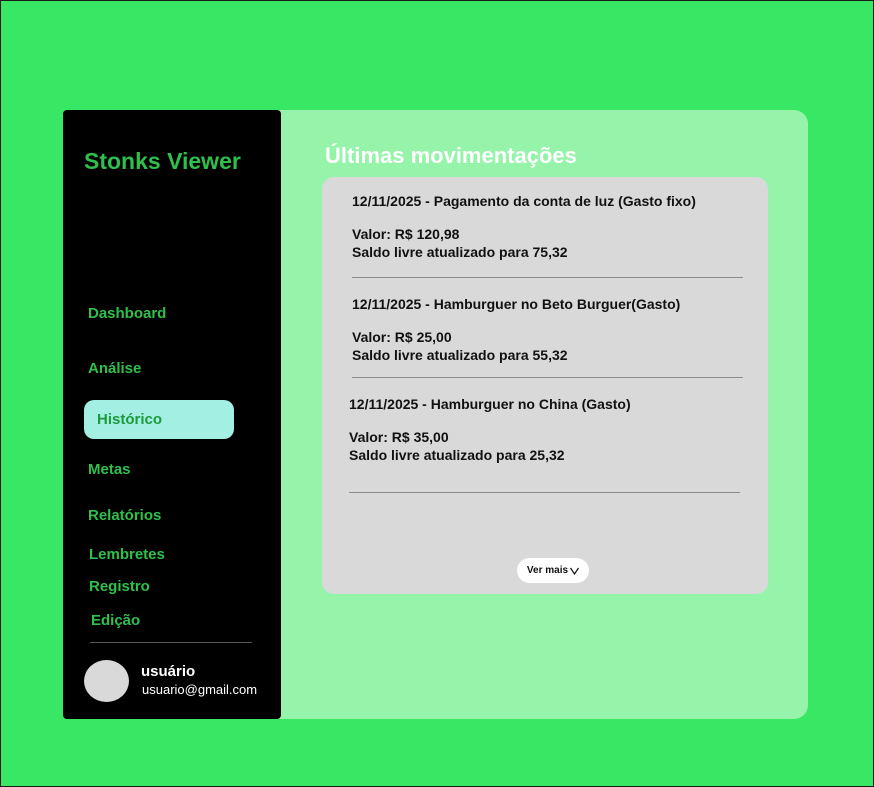 This screenshot has width=874, height=787. I want to click on ver-mais-label: Ver mais, so click(547, 570).